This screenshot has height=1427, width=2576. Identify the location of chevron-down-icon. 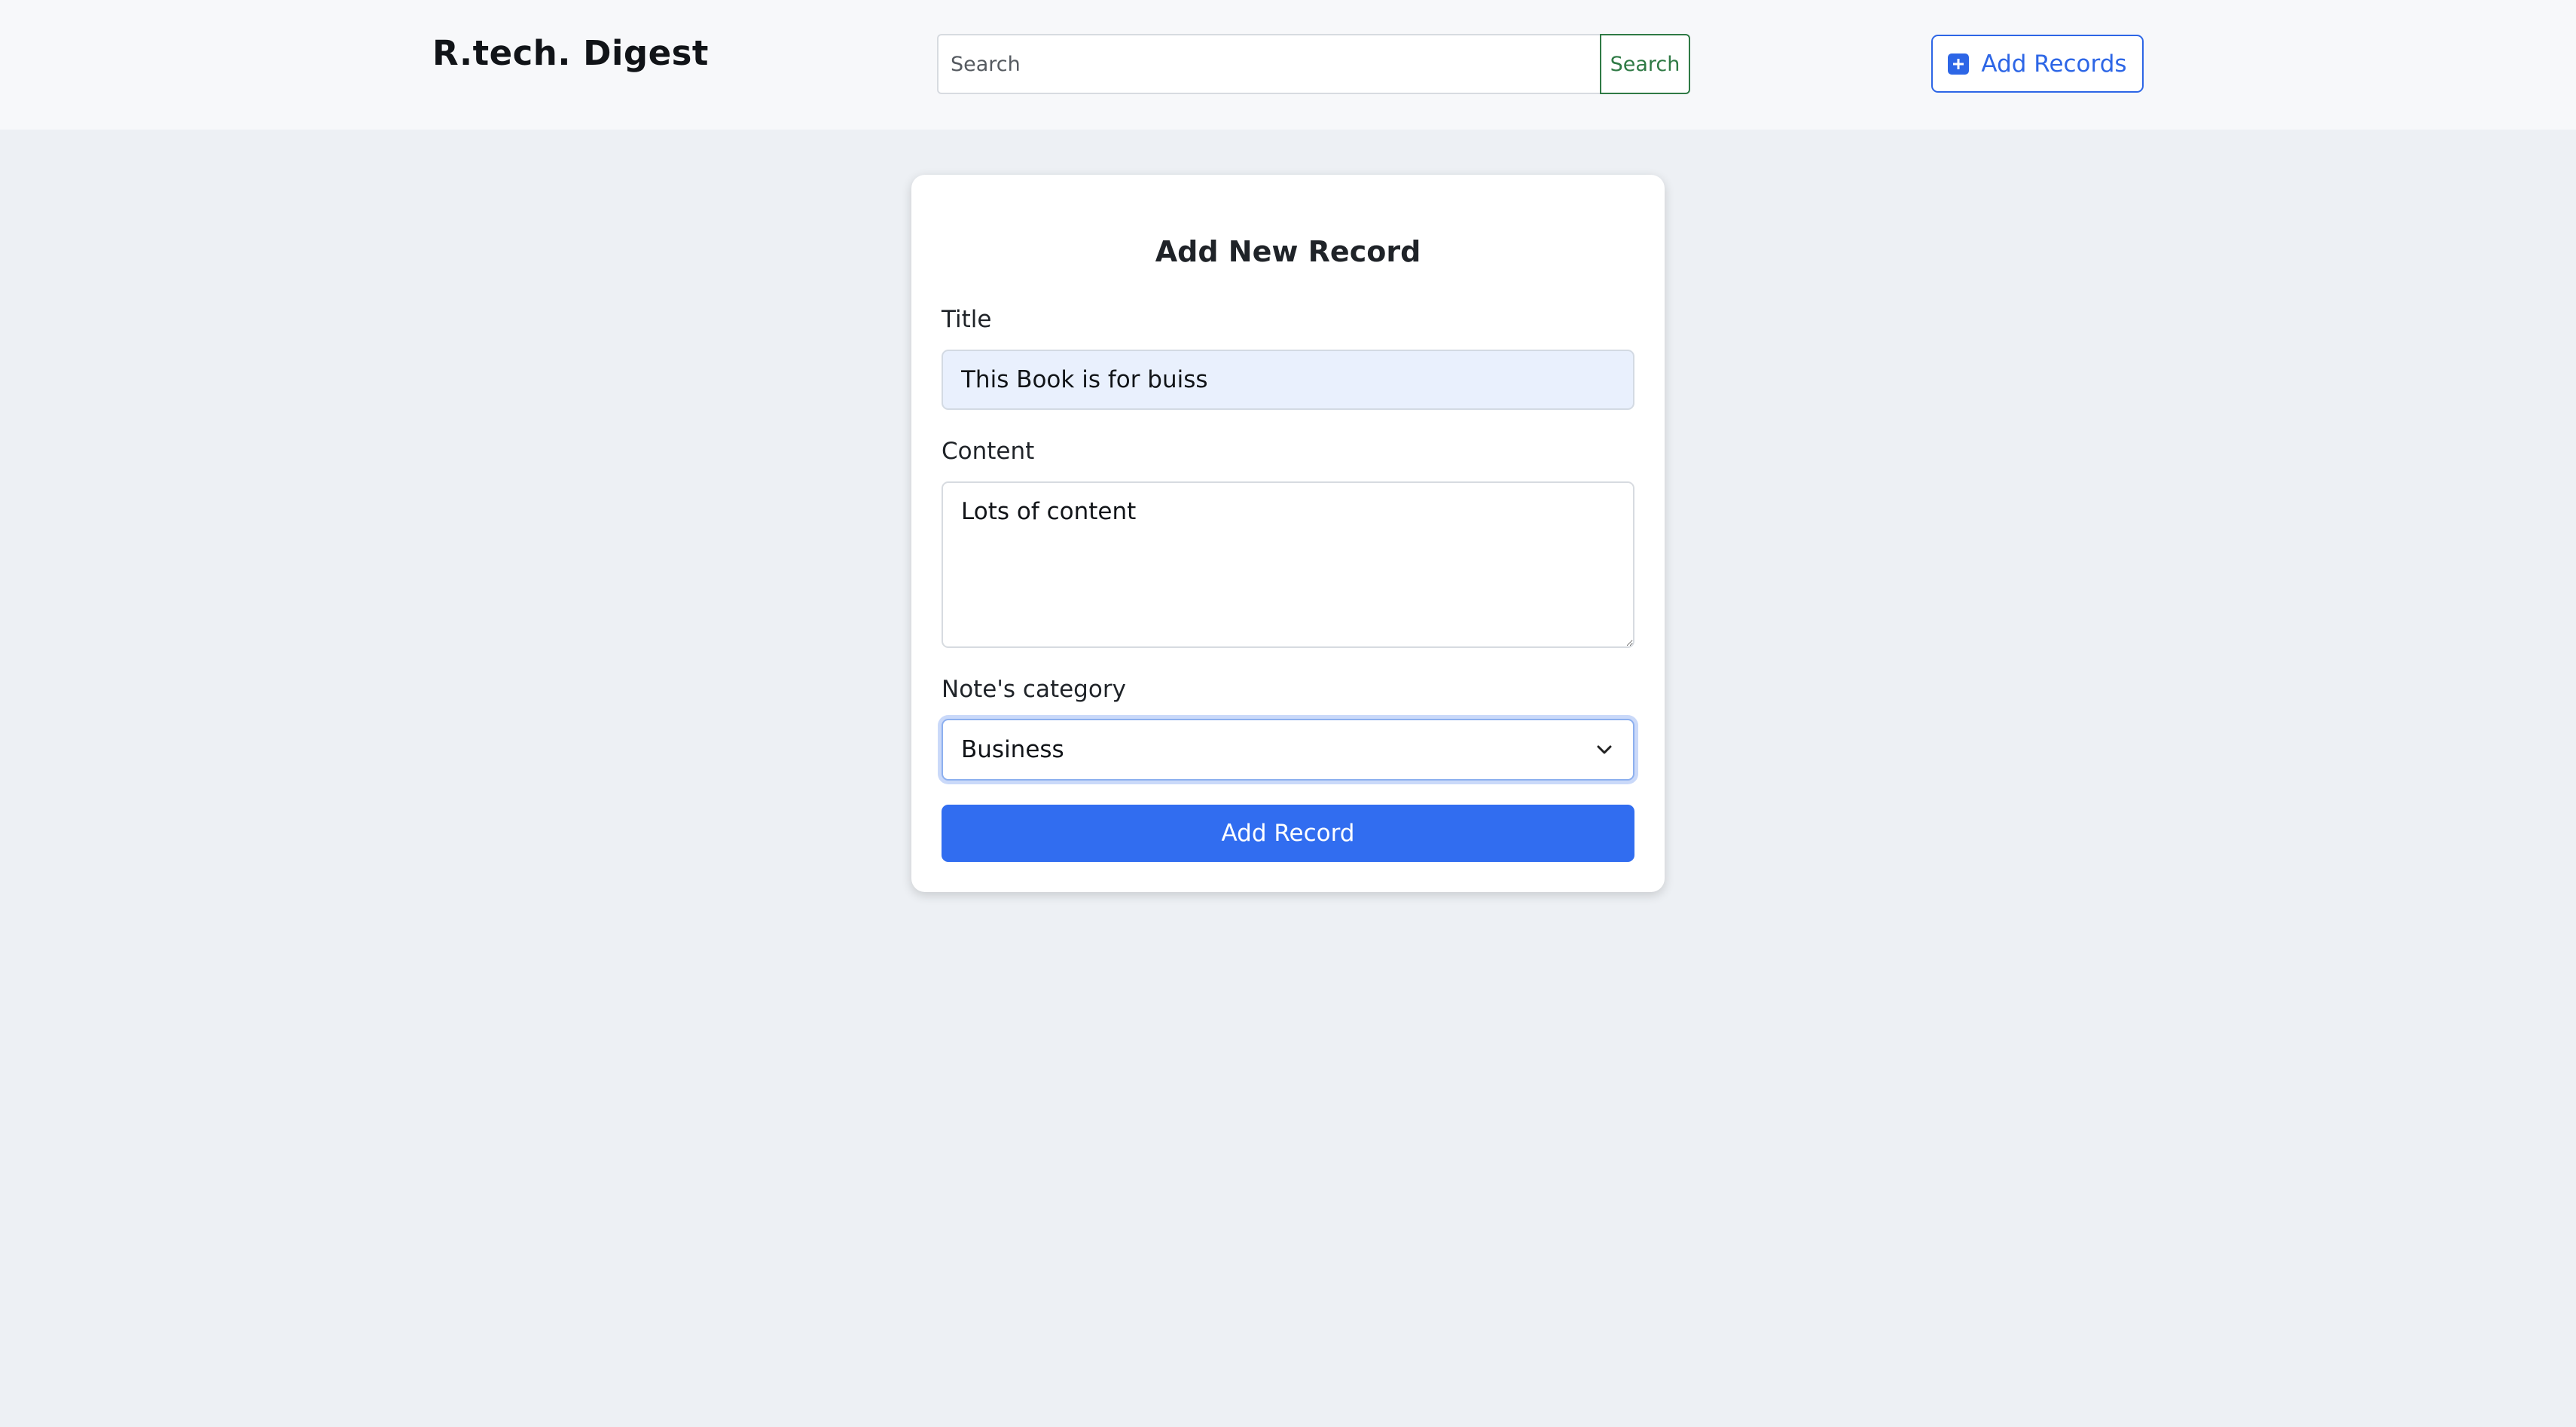
(1605, 750).